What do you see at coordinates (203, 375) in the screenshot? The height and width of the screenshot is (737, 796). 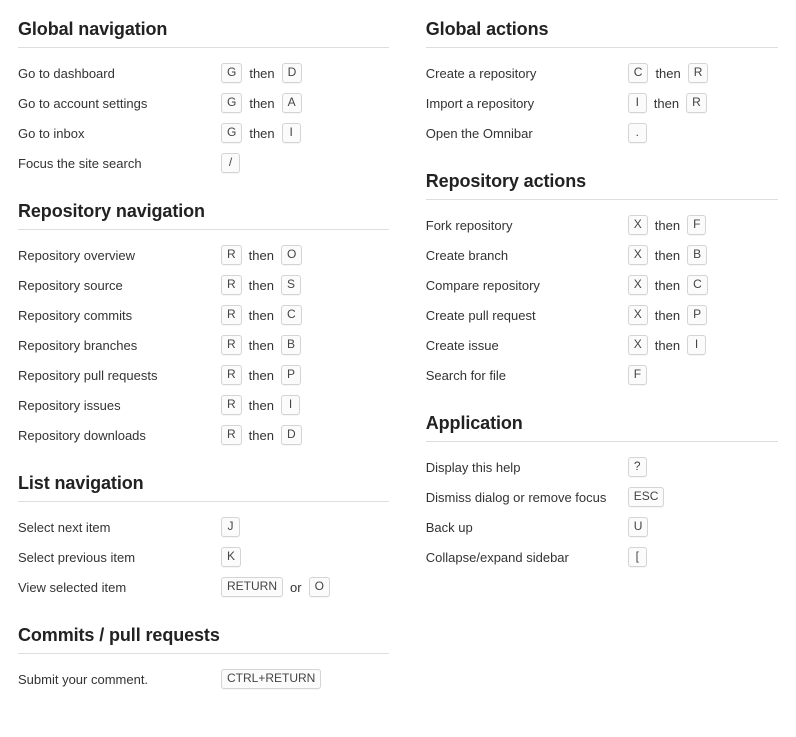 I see `shortcut-row: Repository pull requests Rthen P` at bounding box center [203, 375].